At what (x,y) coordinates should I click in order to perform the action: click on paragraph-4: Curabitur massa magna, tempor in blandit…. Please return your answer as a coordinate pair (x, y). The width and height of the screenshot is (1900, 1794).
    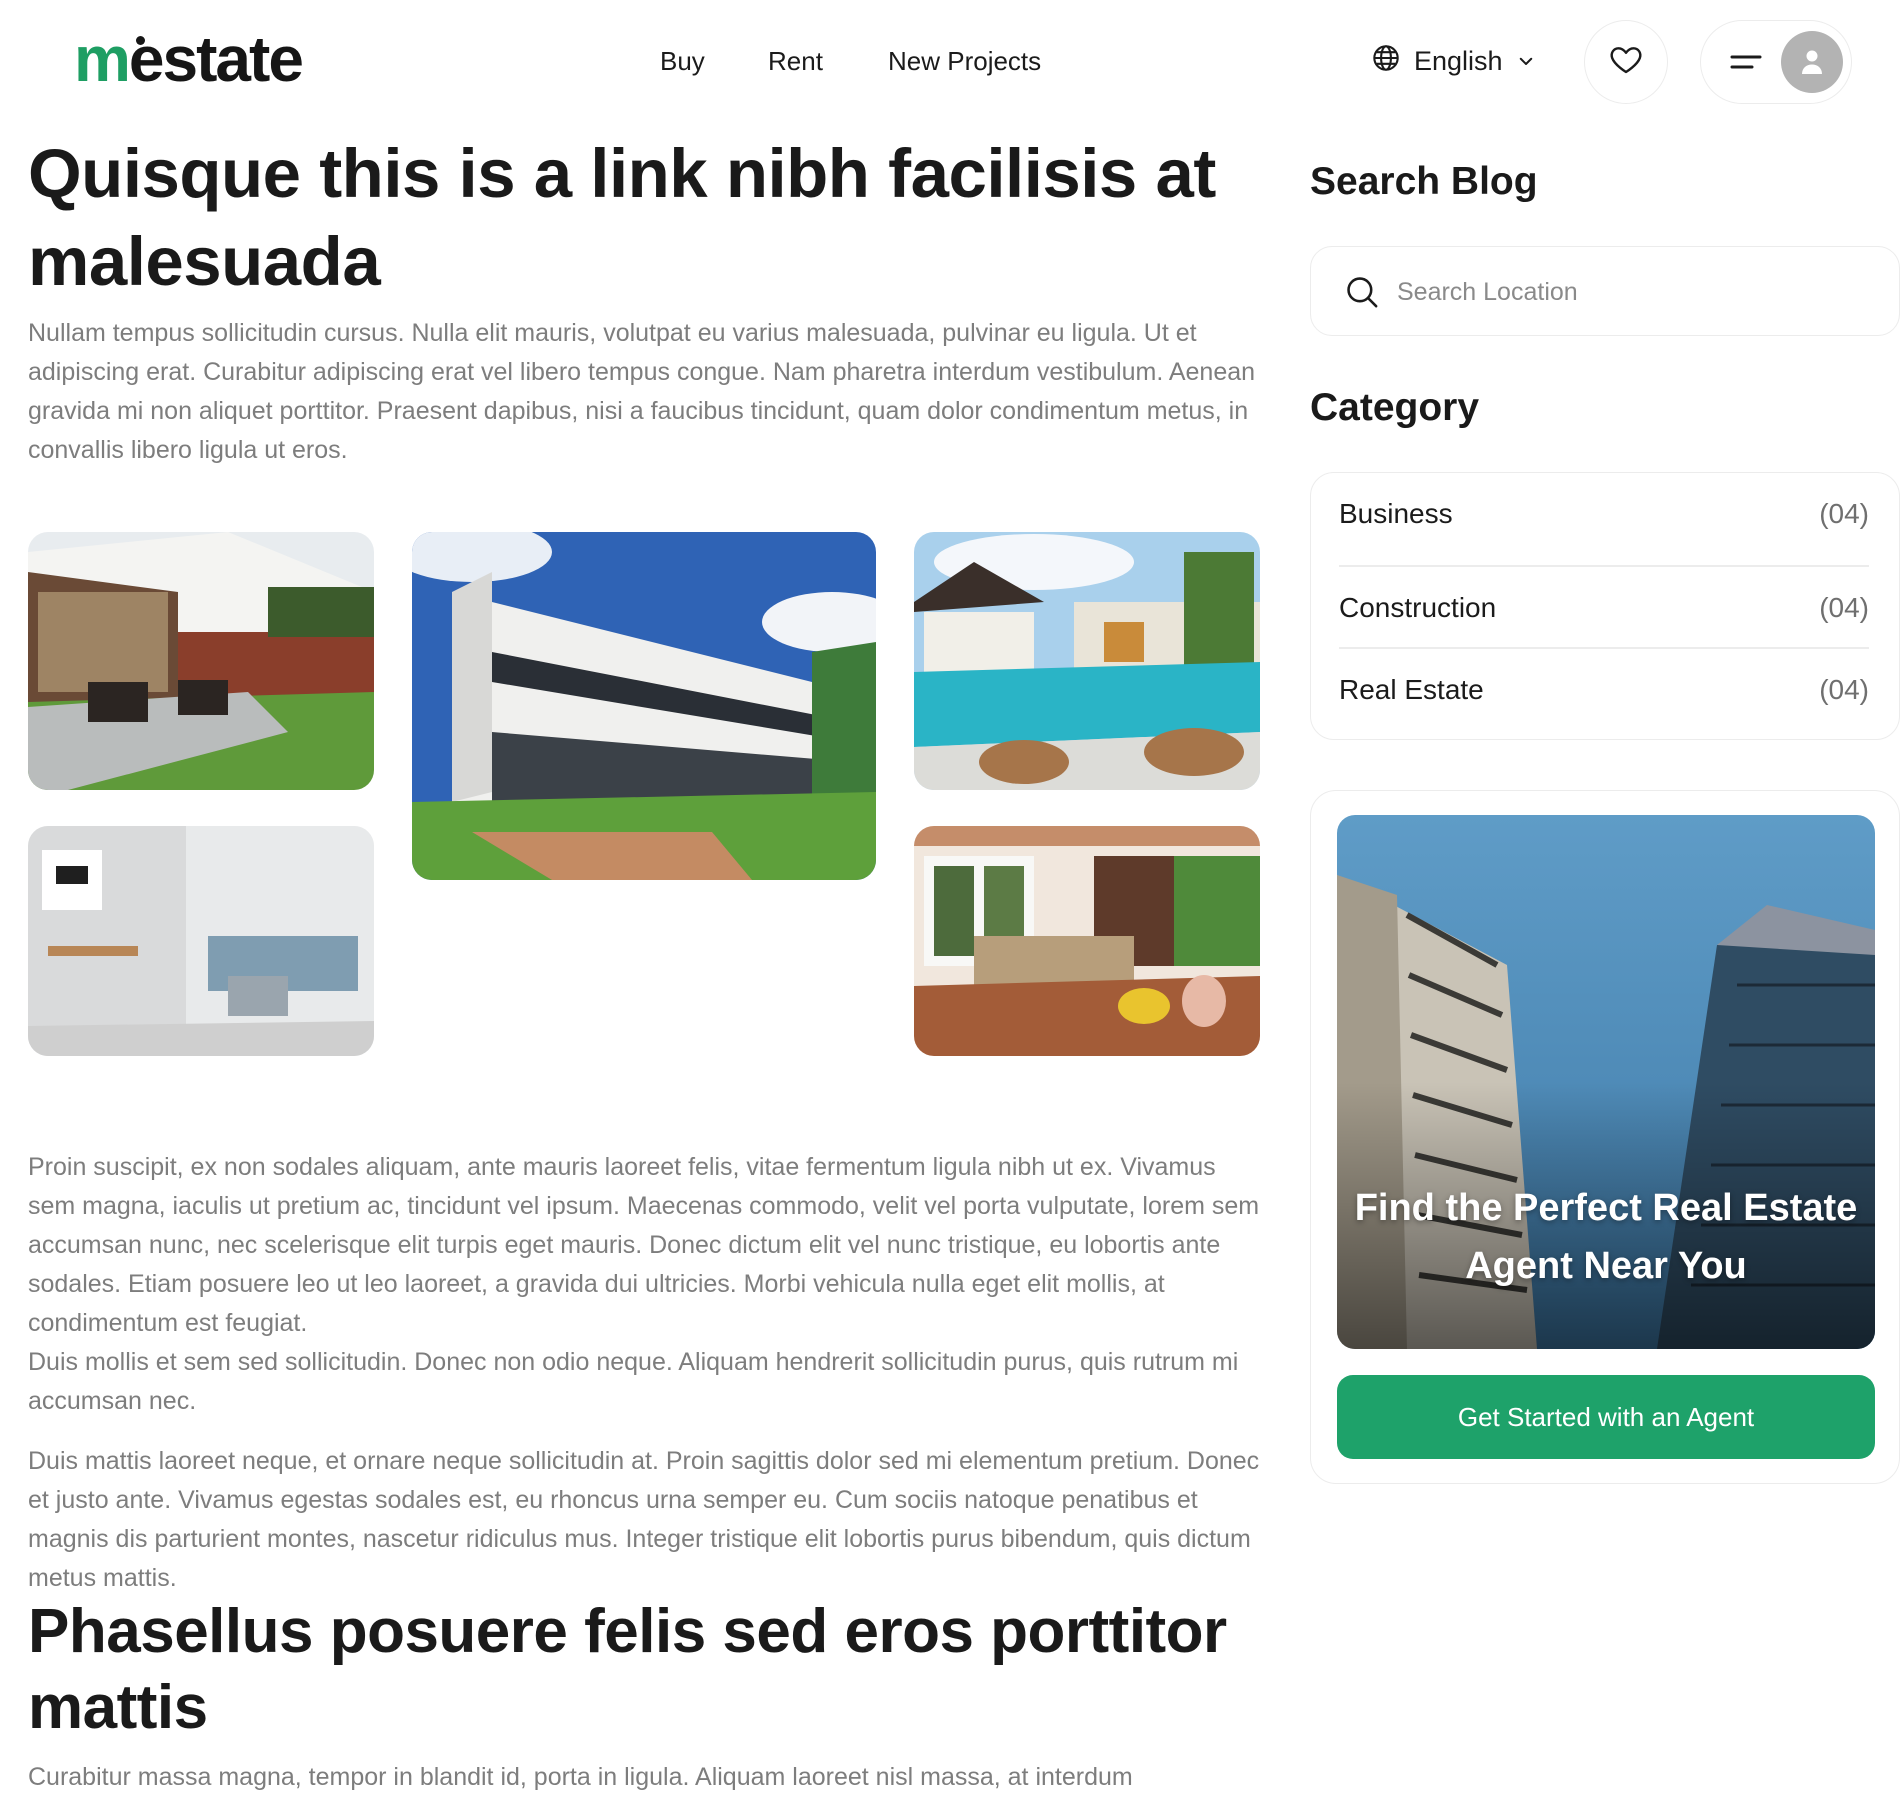
    Looking at the image, I should click on (580, 1777).